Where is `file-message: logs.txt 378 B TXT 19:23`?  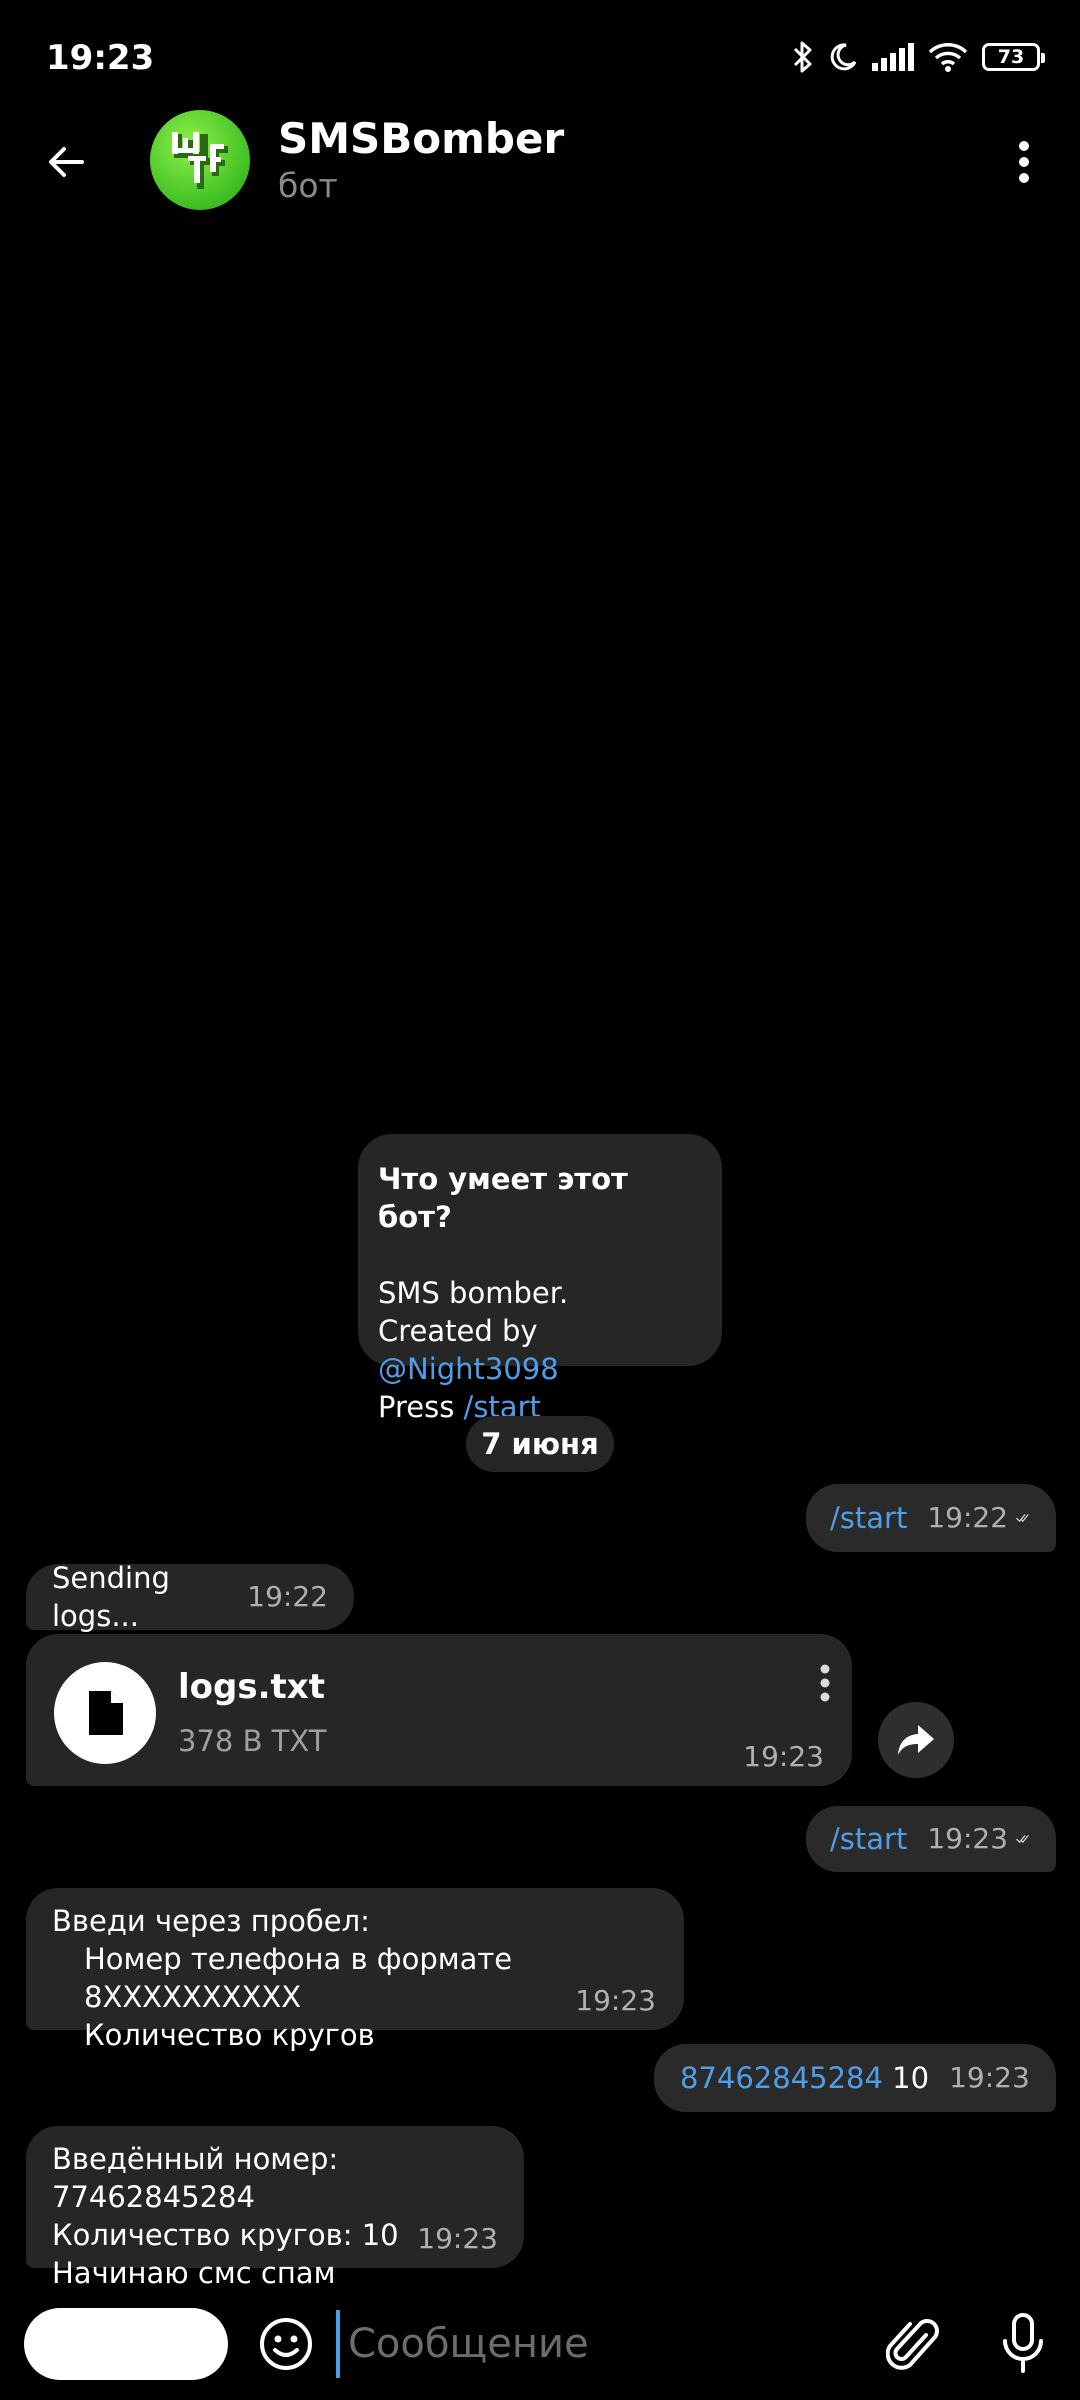
file-message: logs.txt 378 B TXT 19:23 is located at coordinates (439, 1710).